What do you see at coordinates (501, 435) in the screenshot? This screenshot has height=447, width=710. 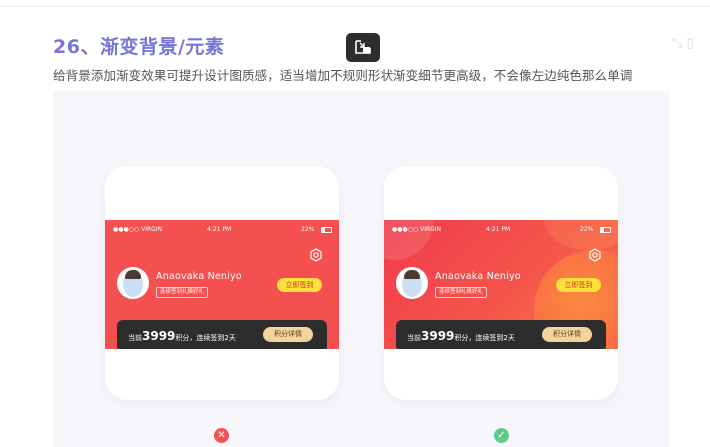 I see `correct-mark-icon: ✓` at bounding box center [501, 435].